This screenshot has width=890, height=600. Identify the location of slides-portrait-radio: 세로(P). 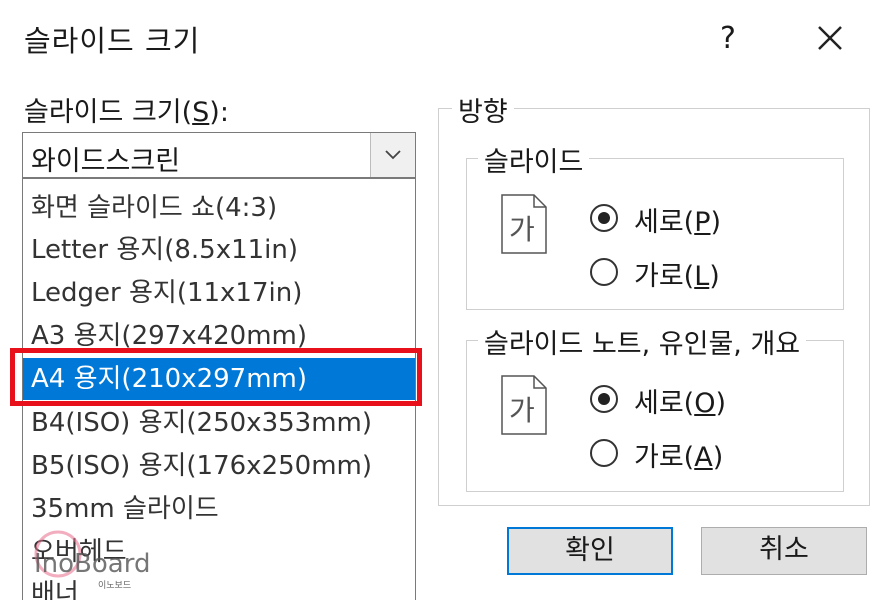
(690, 220).